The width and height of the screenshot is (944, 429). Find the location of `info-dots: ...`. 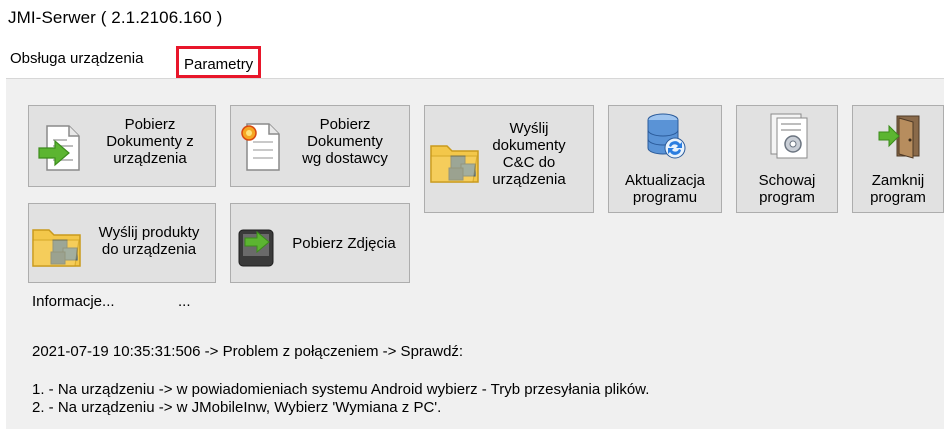

info-dots: ... is located at coordinates (184, 301).